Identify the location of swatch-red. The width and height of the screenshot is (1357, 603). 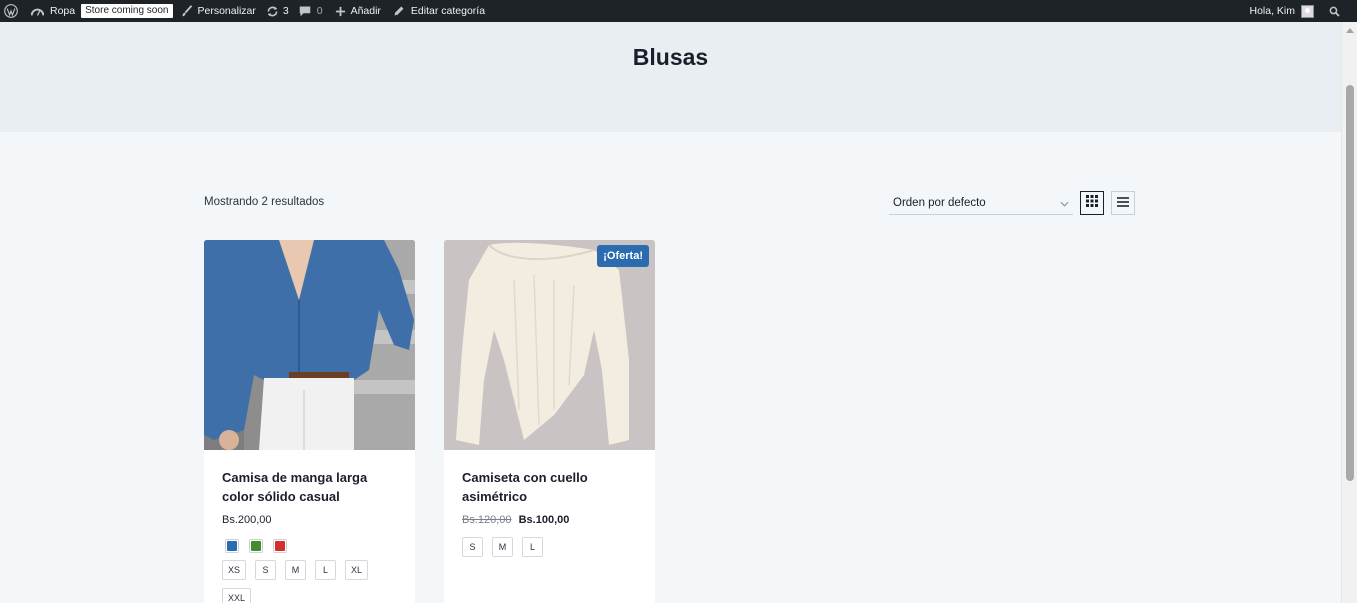
(280, 546).